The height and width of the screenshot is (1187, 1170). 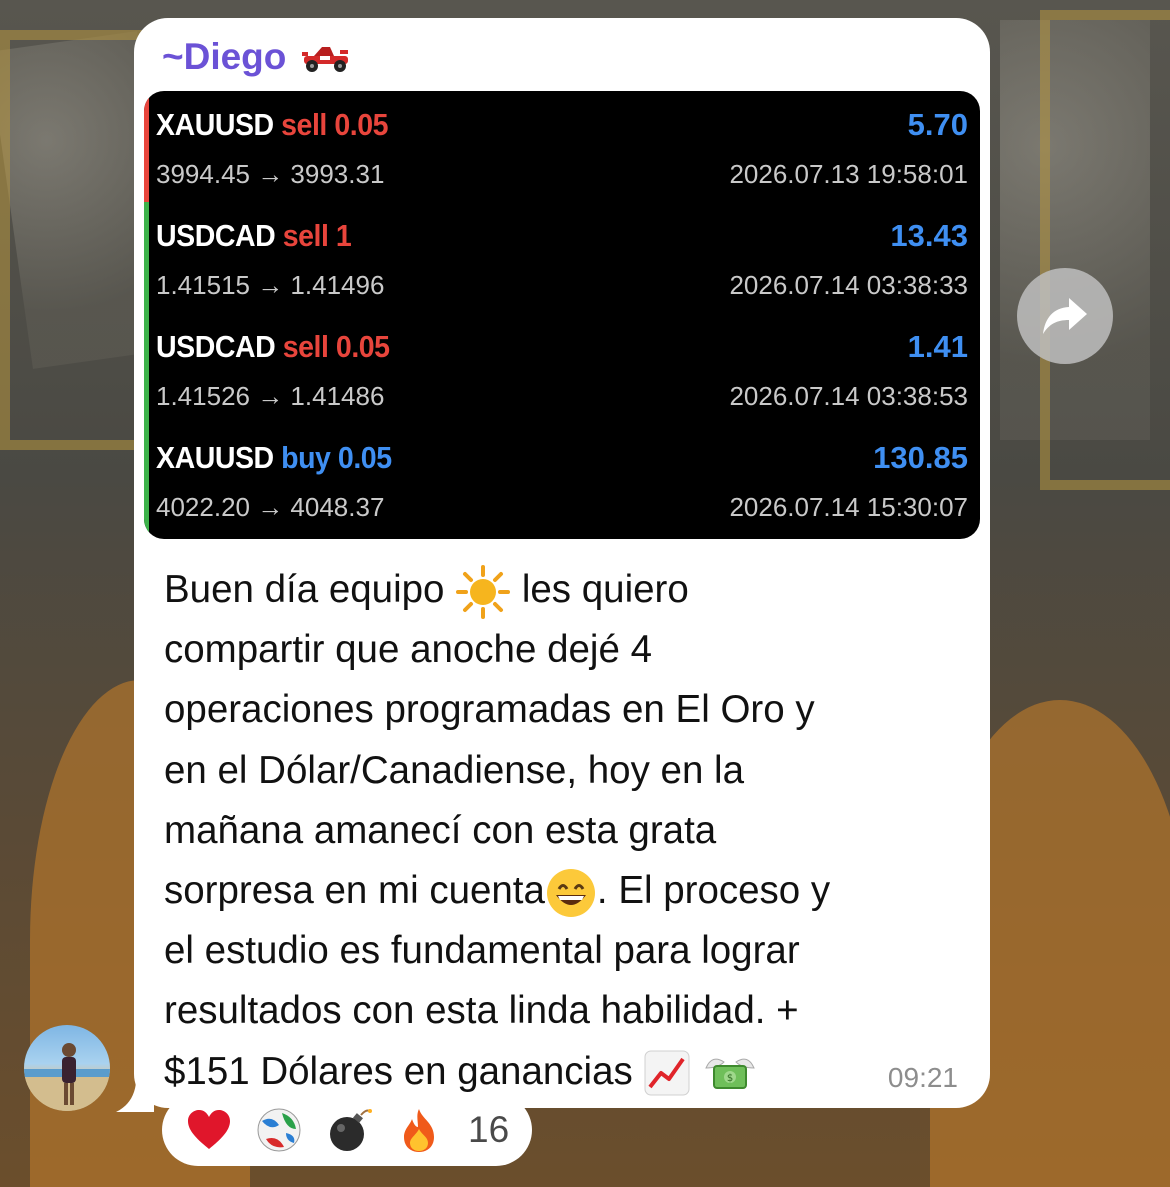 I want to click on reactions-bar: 16, so click(x=347, y=1130).